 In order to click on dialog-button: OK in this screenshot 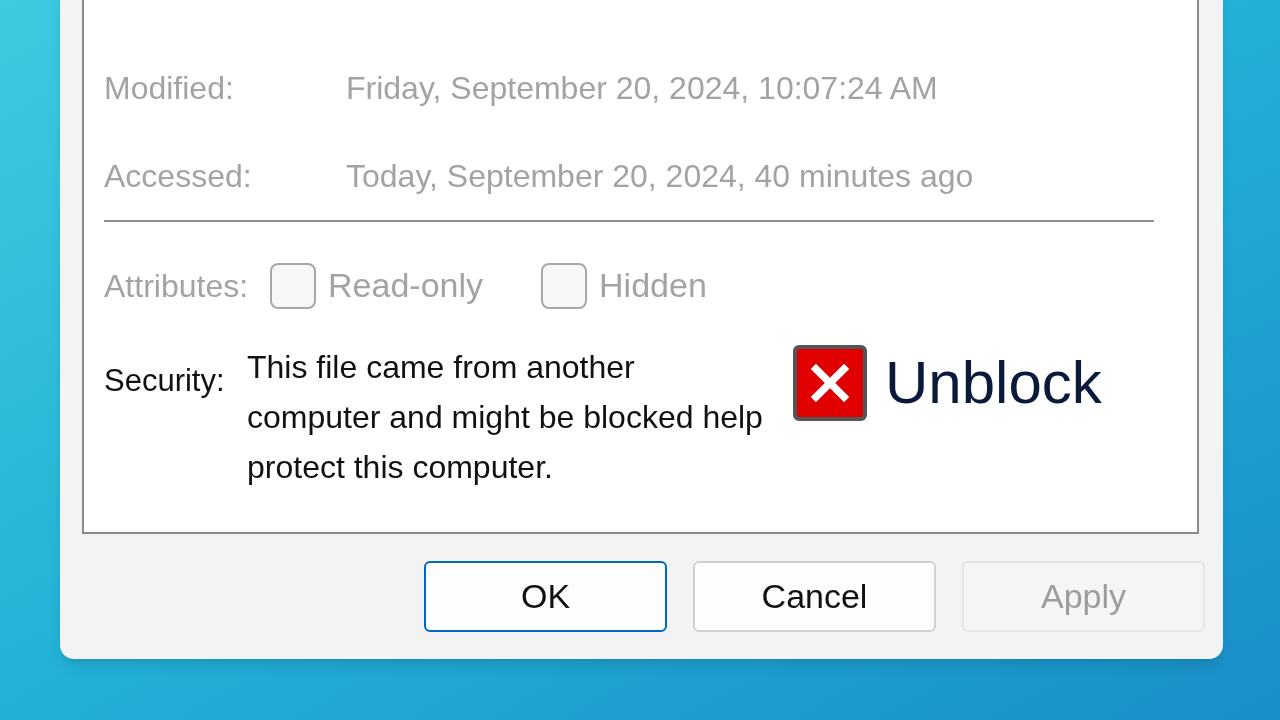, I will do `click(545, 596)`.